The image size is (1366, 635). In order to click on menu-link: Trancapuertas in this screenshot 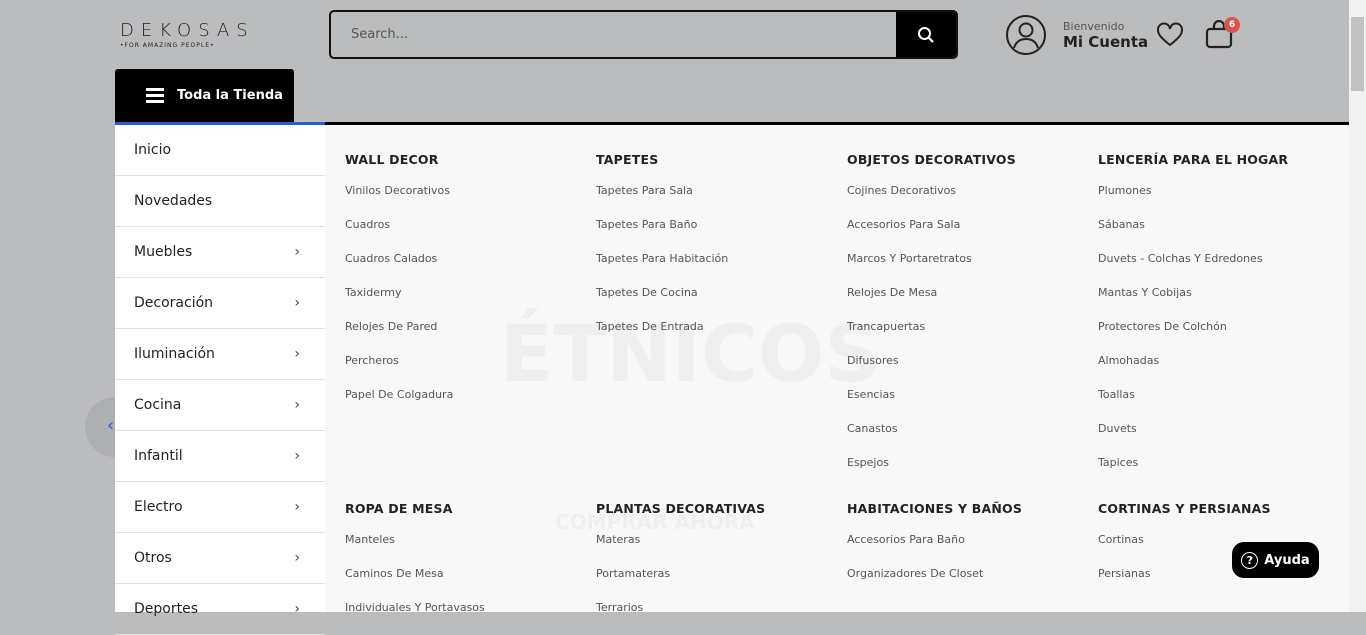, I will do `click(967, 337)`.